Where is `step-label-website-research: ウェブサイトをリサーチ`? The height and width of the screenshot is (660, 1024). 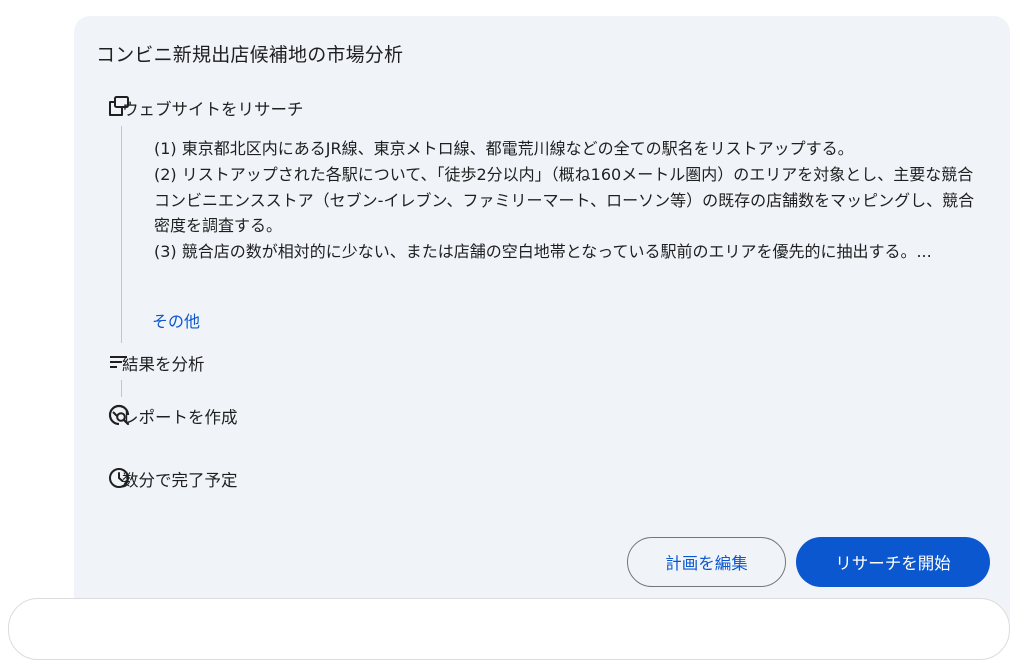
step-label-website-research: ウェブサイトをリサーチ is located at coordinates (213, 109).